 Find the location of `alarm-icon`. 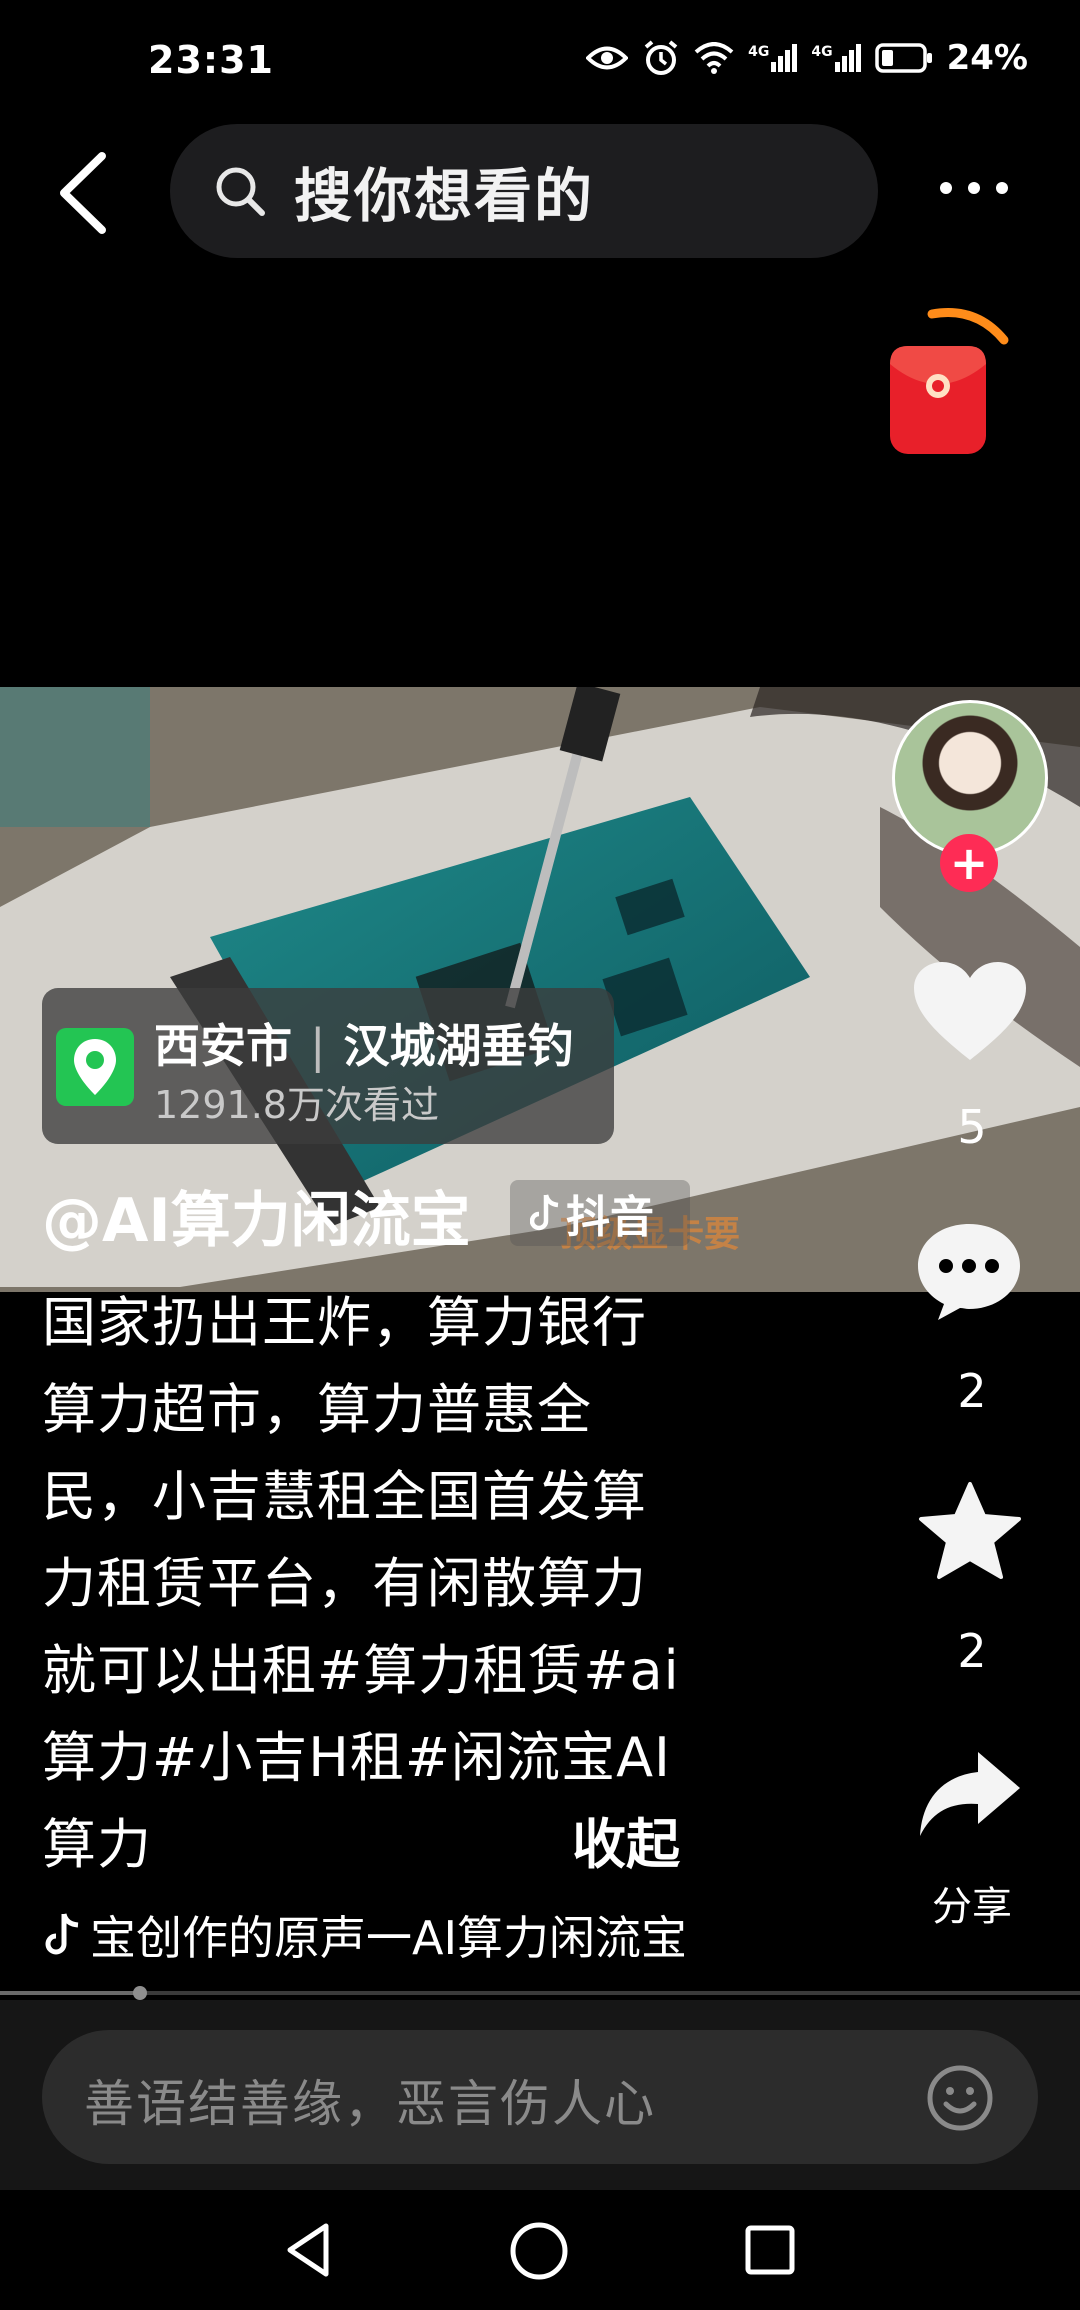

alarm-icon is located at coordinates (661, 57).